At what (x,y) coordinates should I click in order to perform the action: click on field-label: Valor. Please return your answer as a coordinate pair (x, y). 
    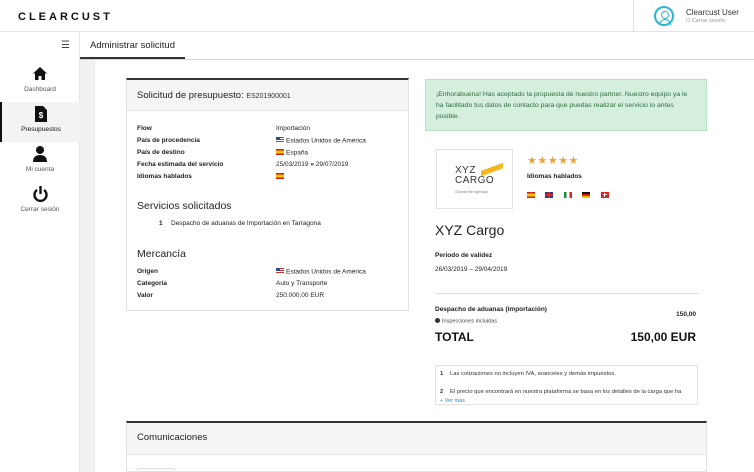
    Looking at the image, I should click on (145, 295).